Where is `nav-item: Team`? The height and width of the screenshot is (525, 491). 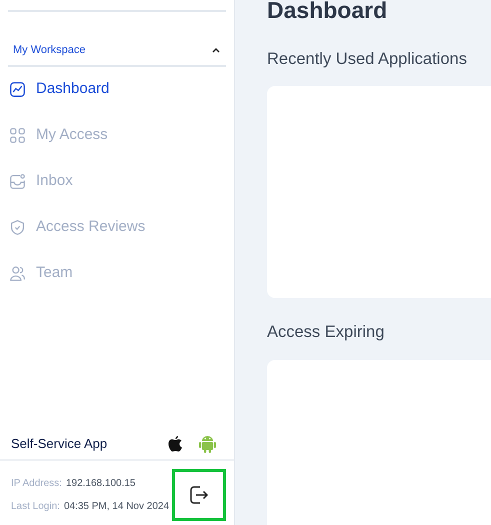 nav-item: Team is located at coordinates (117, 273).